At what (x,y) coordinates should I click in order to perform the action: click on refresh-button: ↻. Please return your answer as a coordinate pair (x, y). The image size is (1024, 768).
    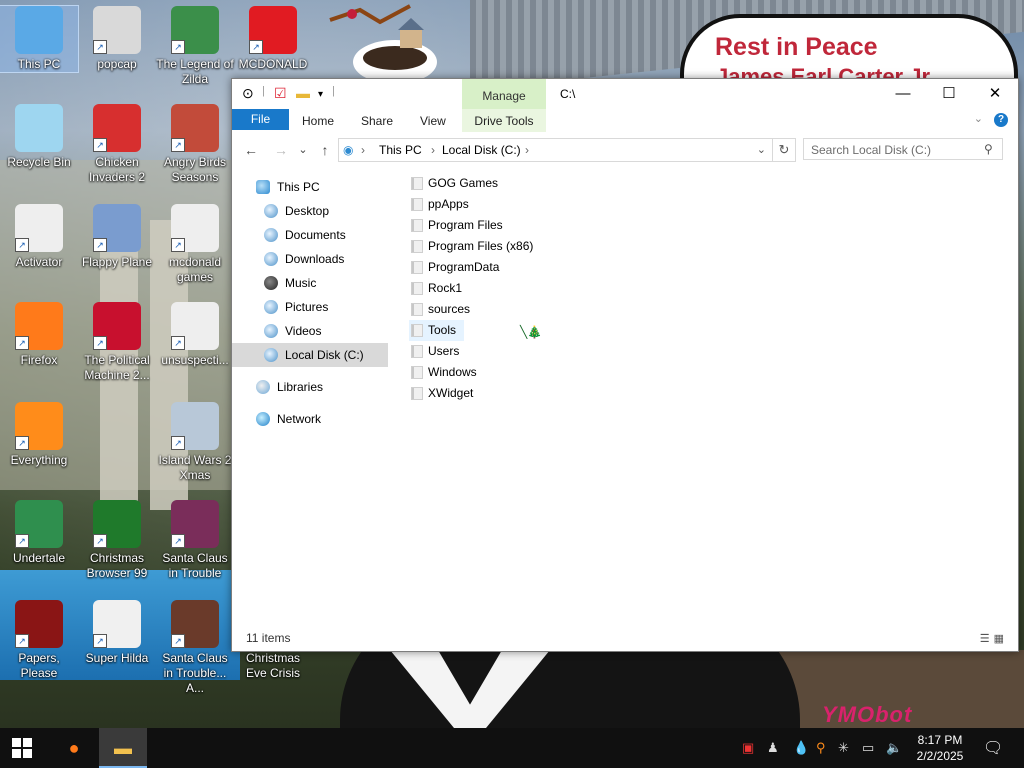
    Looking at the image, I should click on (784, 150).